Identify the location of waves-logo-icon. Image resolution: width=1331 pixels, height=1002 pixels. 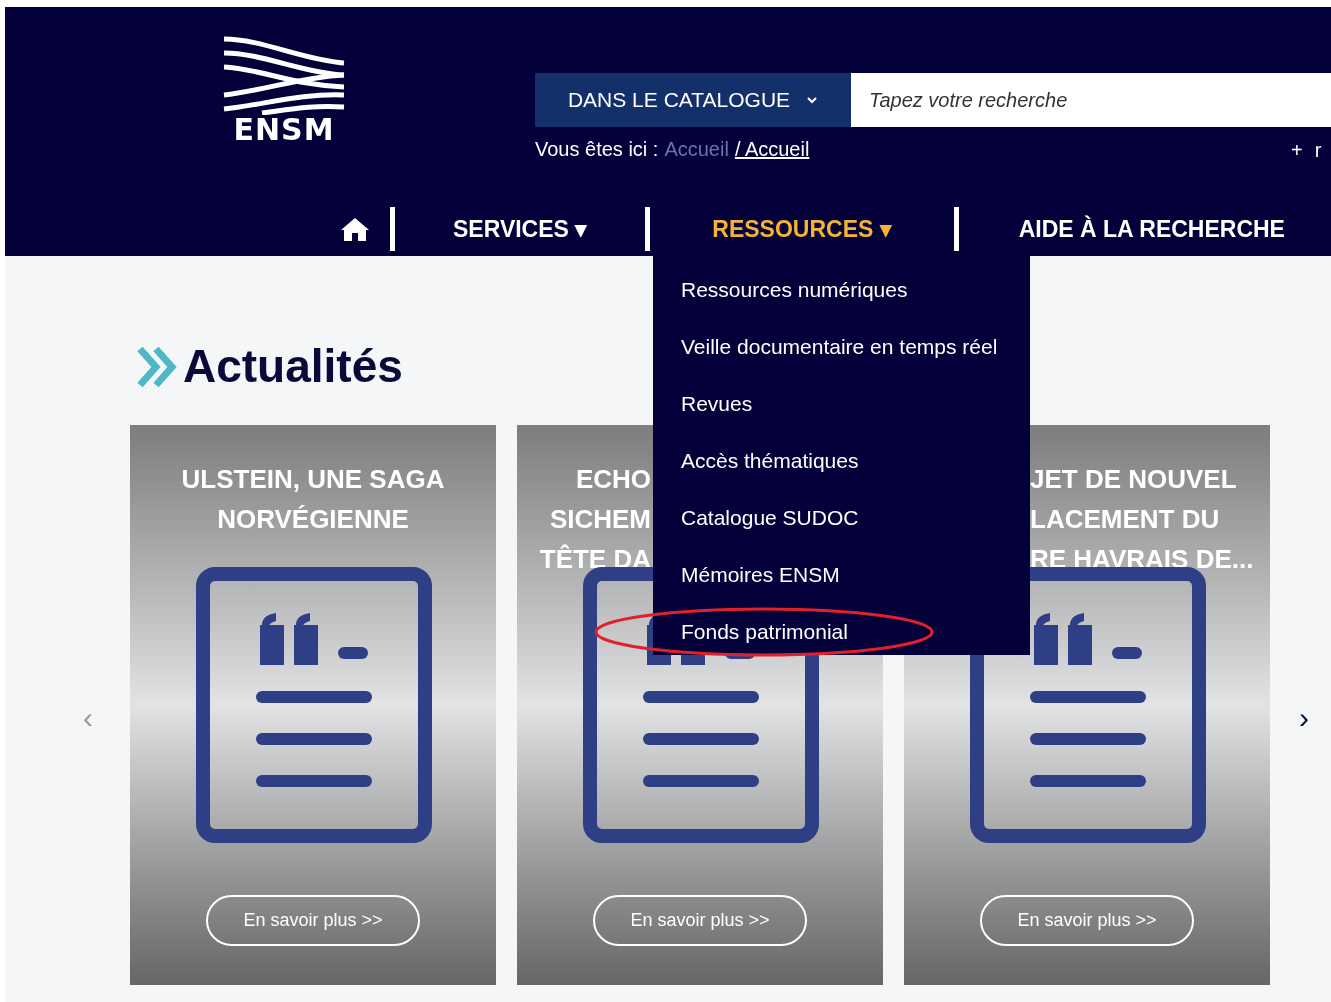
(284, 75).